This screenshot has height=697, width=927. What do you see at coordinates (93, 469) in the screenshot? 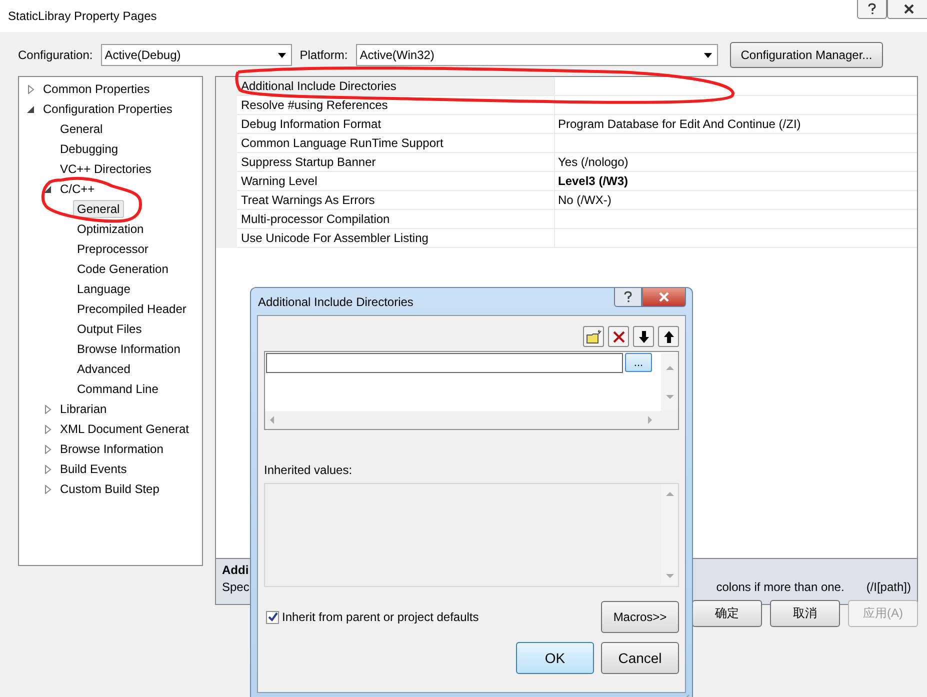
I see `tree-item: Build Events` at bounding box center [93, 469].